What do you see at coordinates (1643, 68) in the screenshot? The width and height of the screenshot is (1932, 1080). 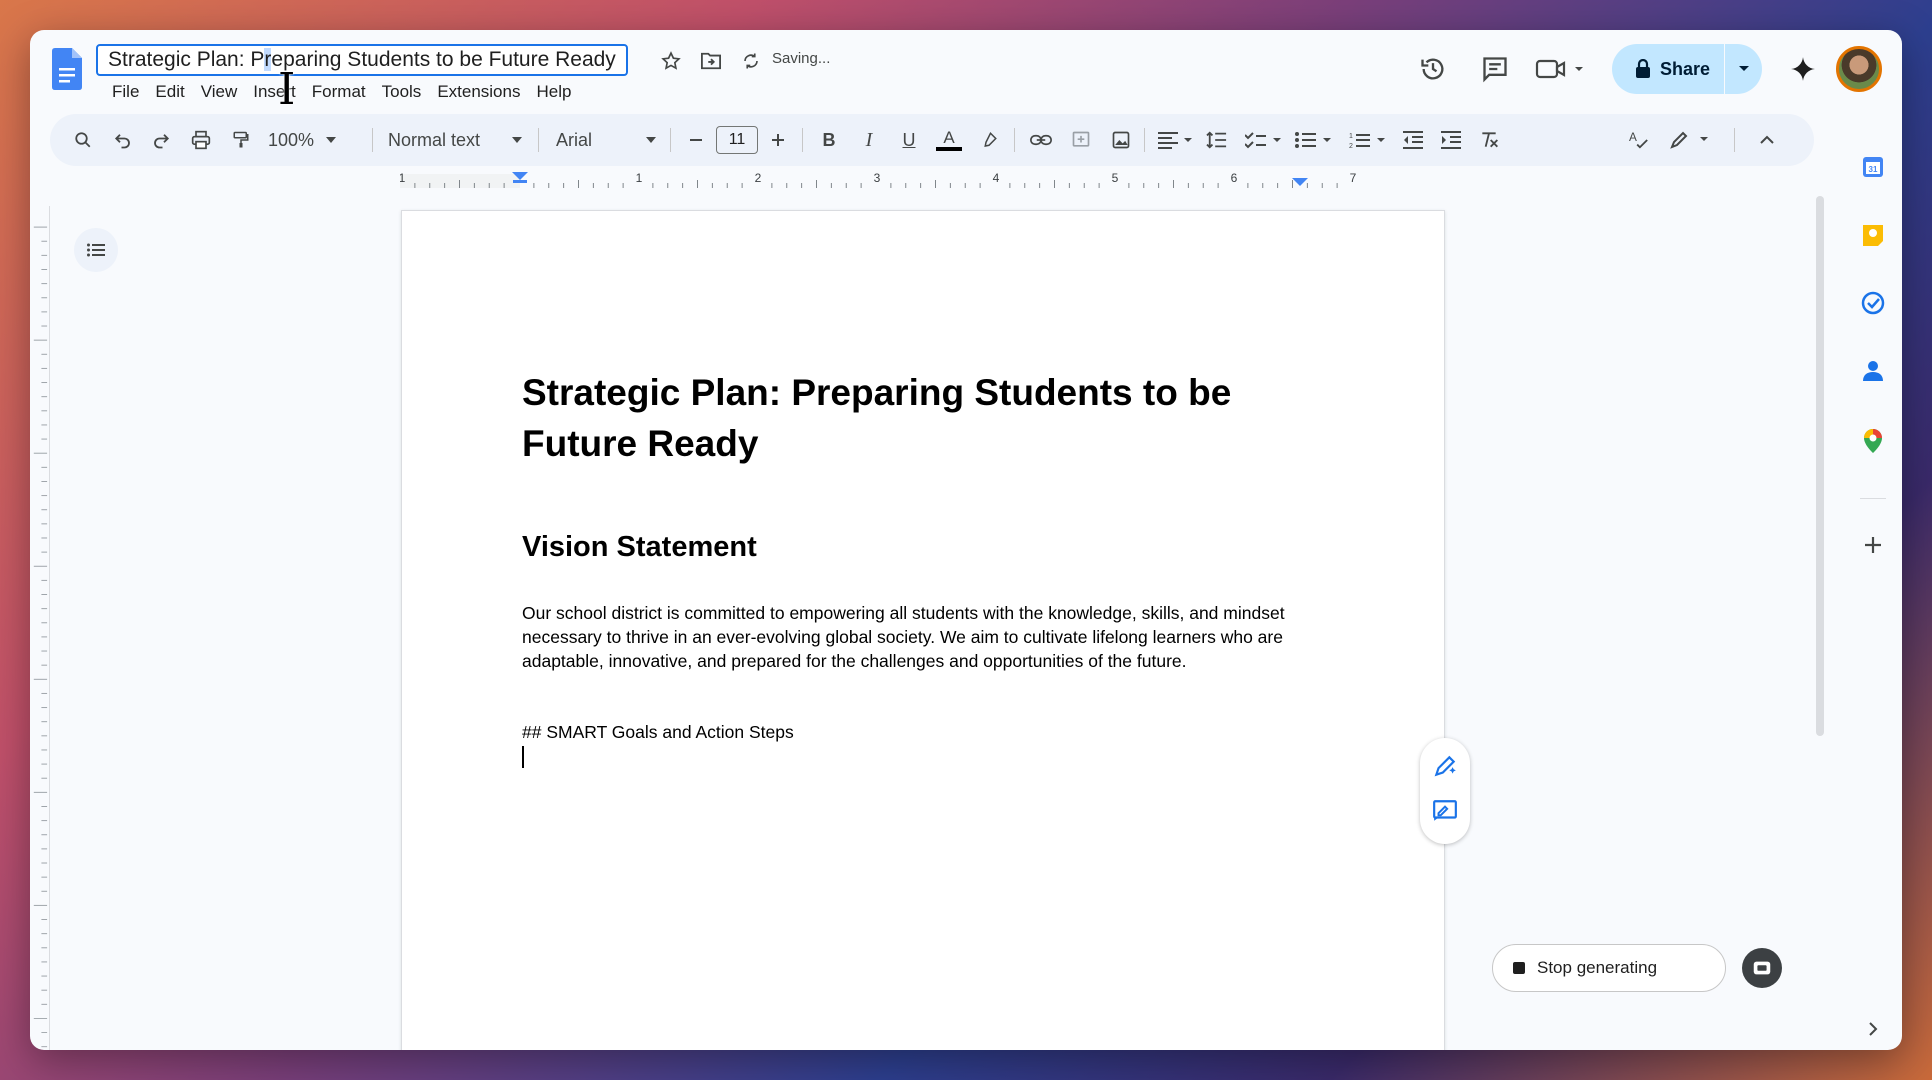 I see `lock-icon` at bounding box center [1643, 68].